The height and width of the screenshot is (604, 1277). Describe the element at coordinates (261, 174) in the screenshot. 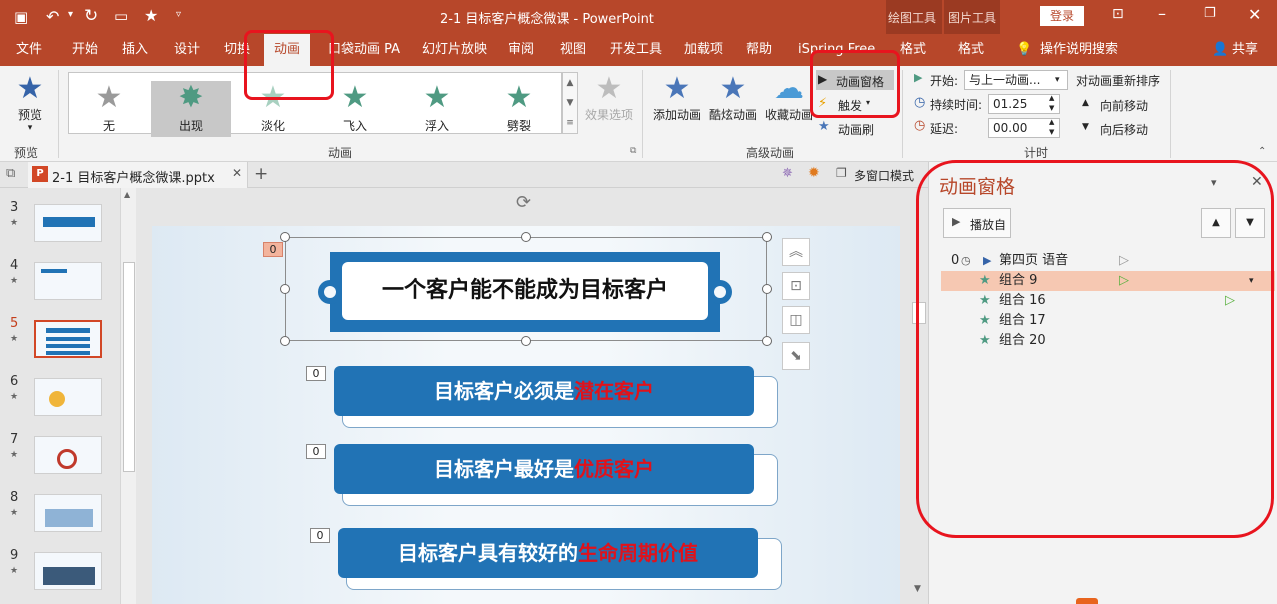

I see `new-tab-icon: +` at that location.